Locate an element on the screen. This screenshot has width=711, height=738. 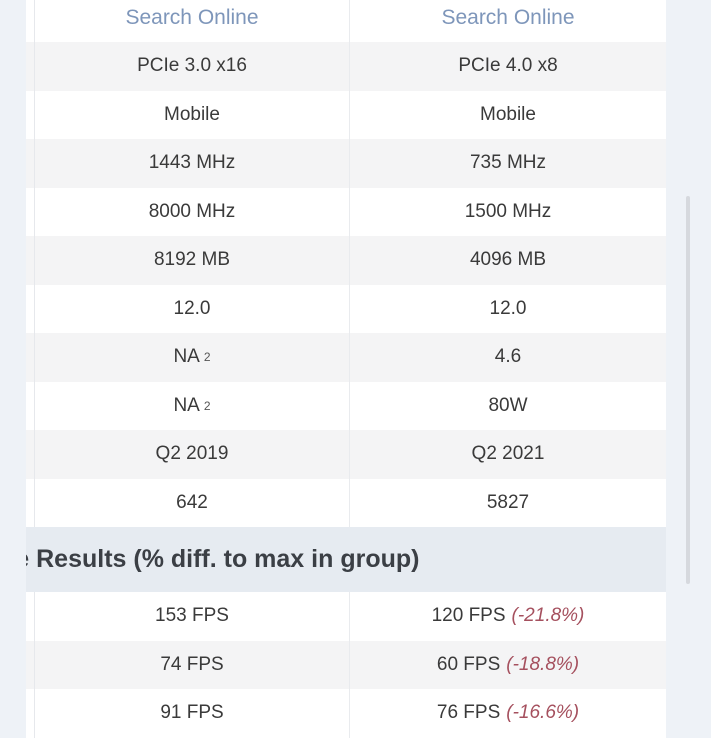
table-cell: 91 FPS is located at coordinates (192, 713).